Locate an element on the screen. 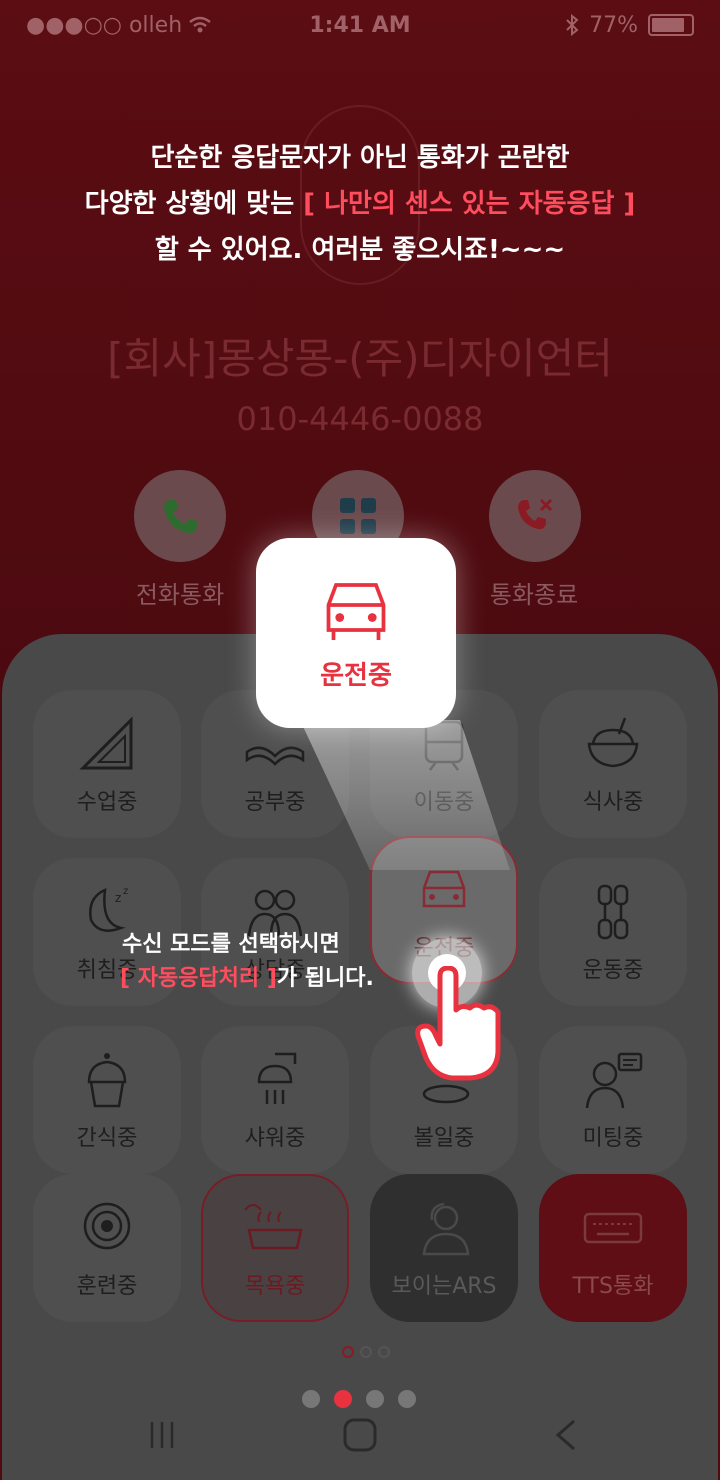 This screenshot has height=1480, width=720. back-button is located at coordinates (566, 1435).